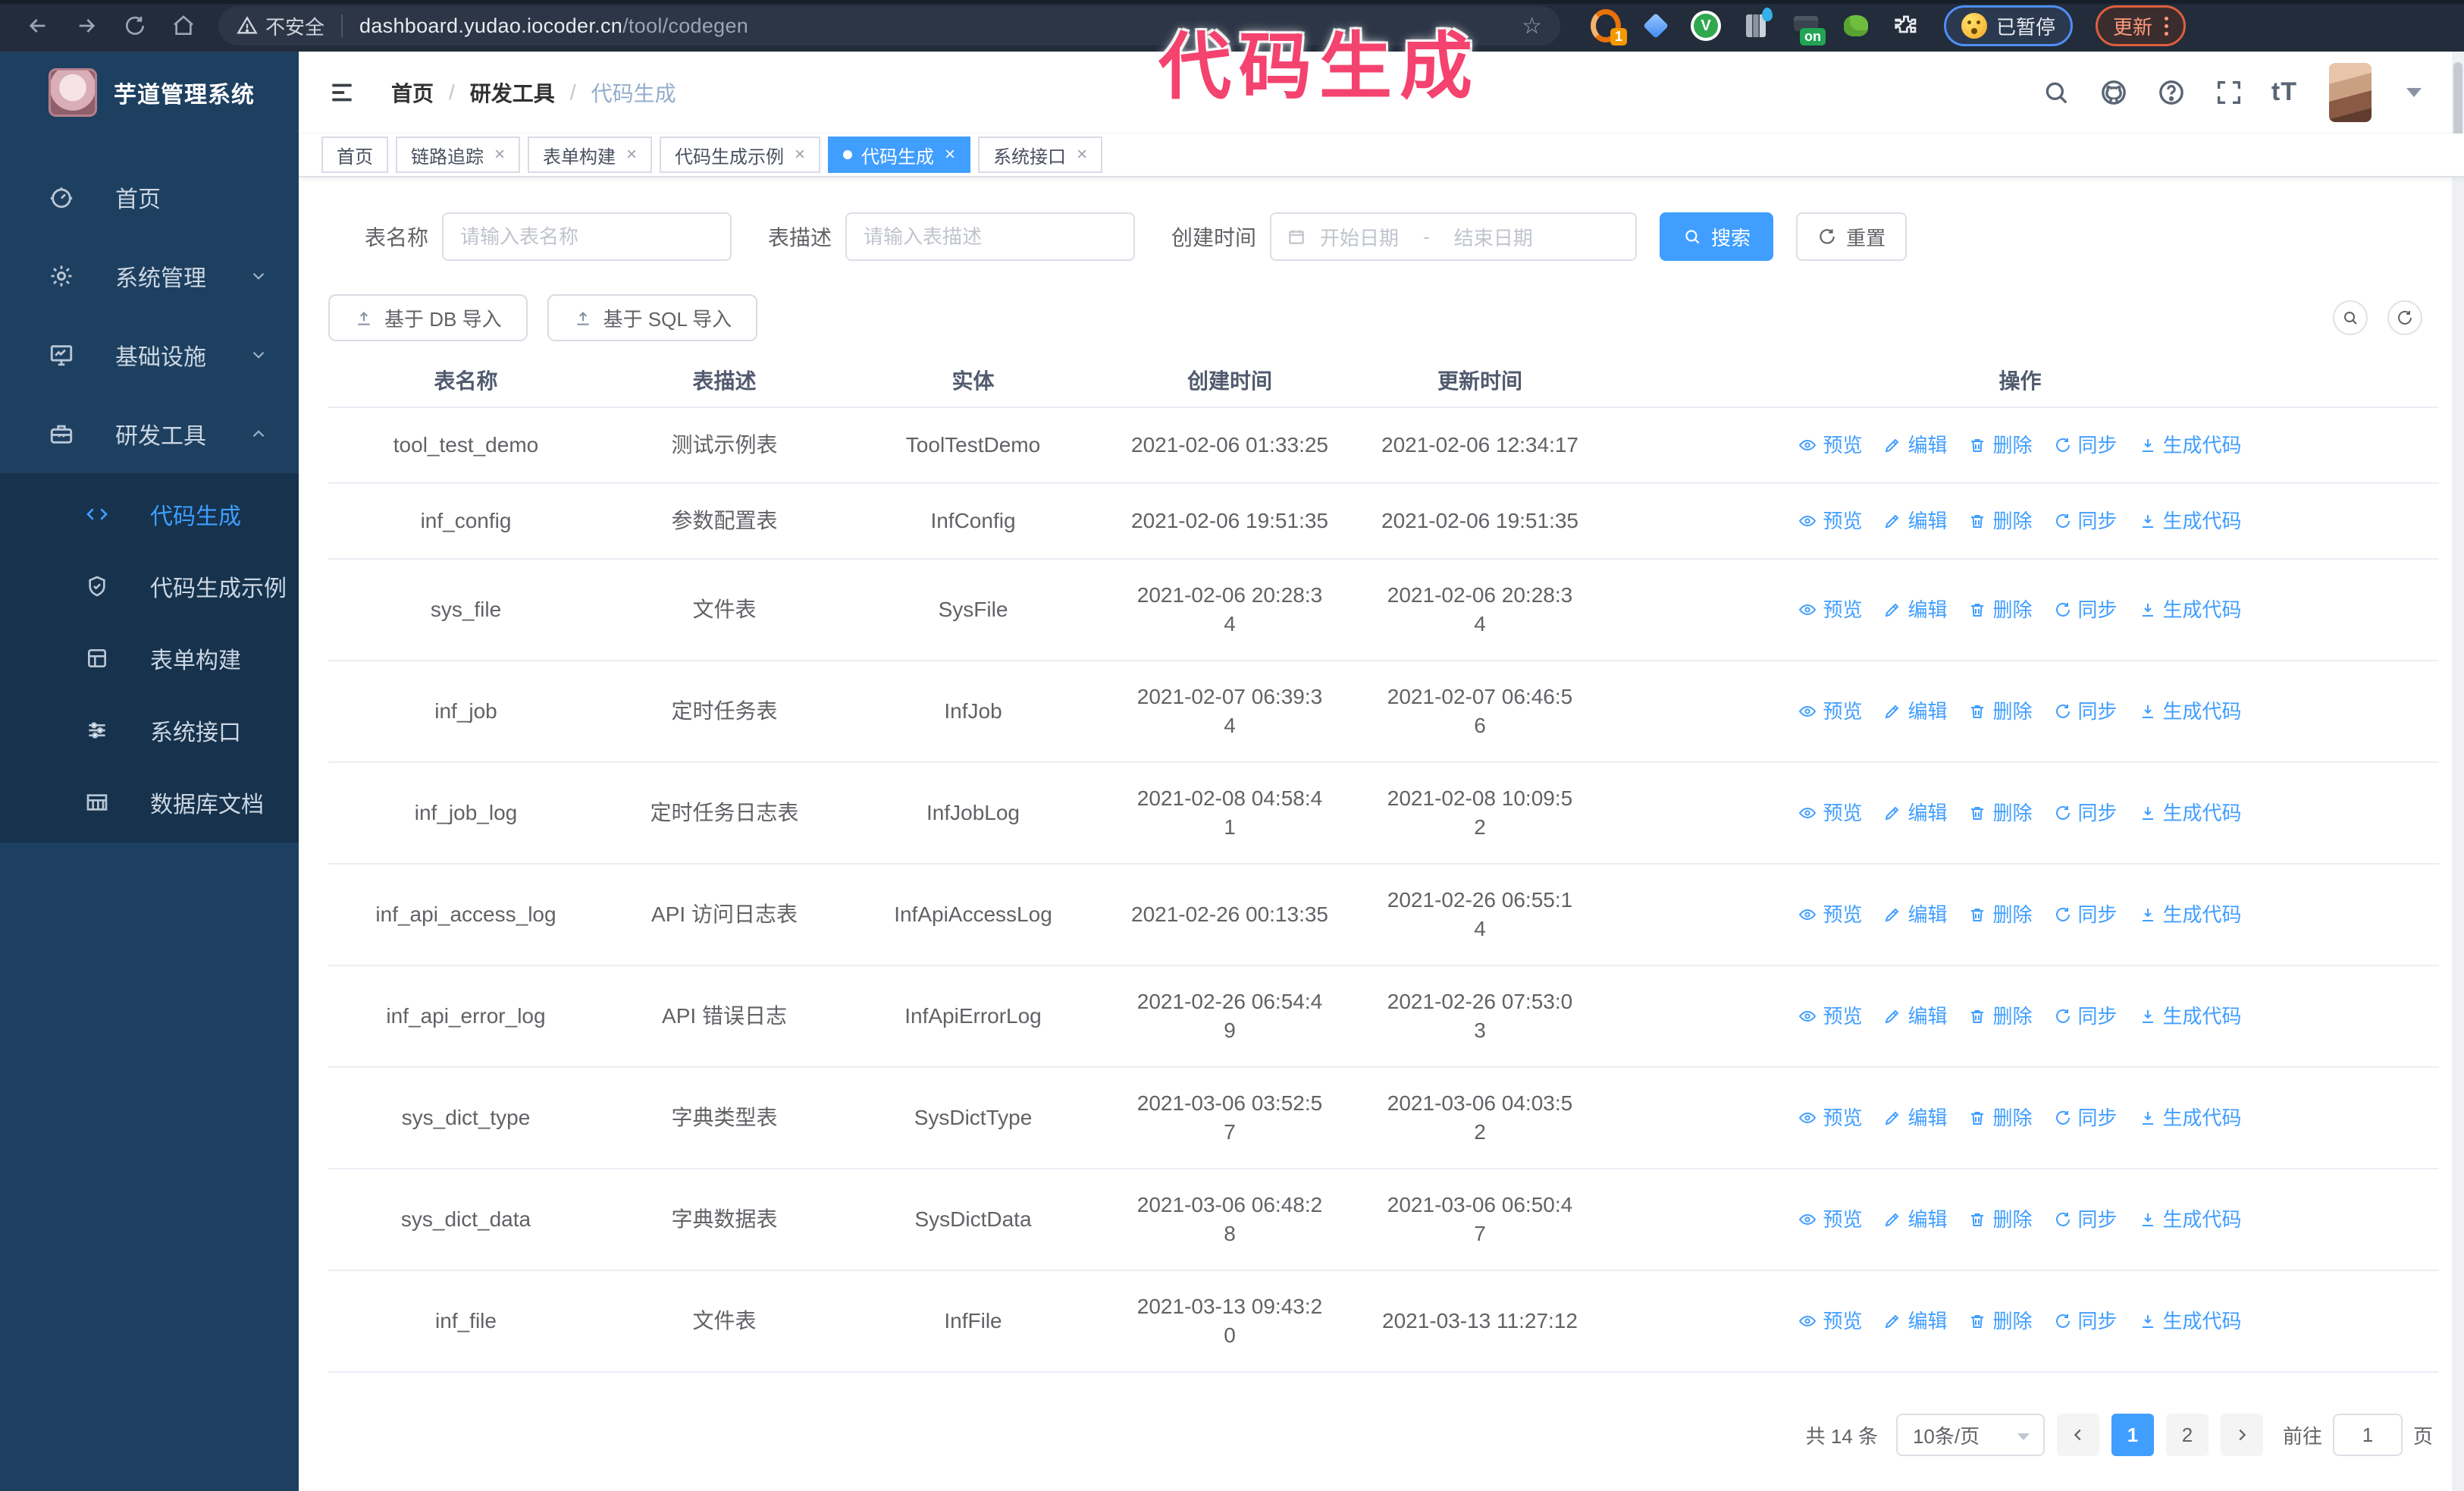  Describe the element at coordinates (2350, 317) in the screenshot. I see `show-search-button` at that location.